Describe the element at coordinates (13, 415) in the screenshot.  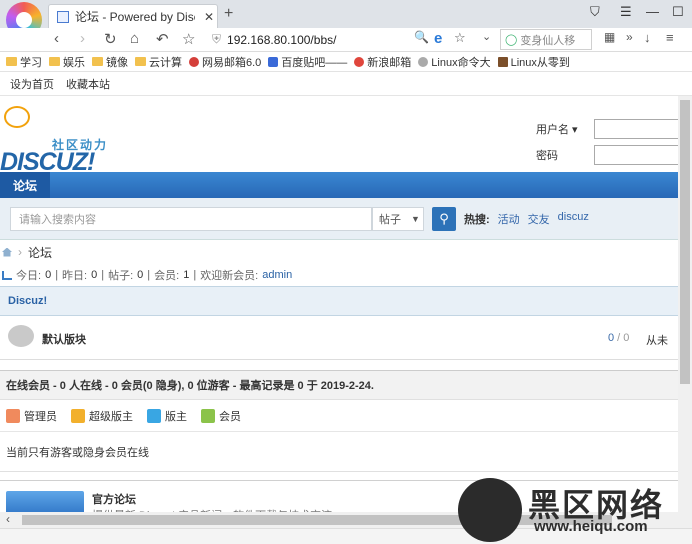
I see `admin-icon` at that location.